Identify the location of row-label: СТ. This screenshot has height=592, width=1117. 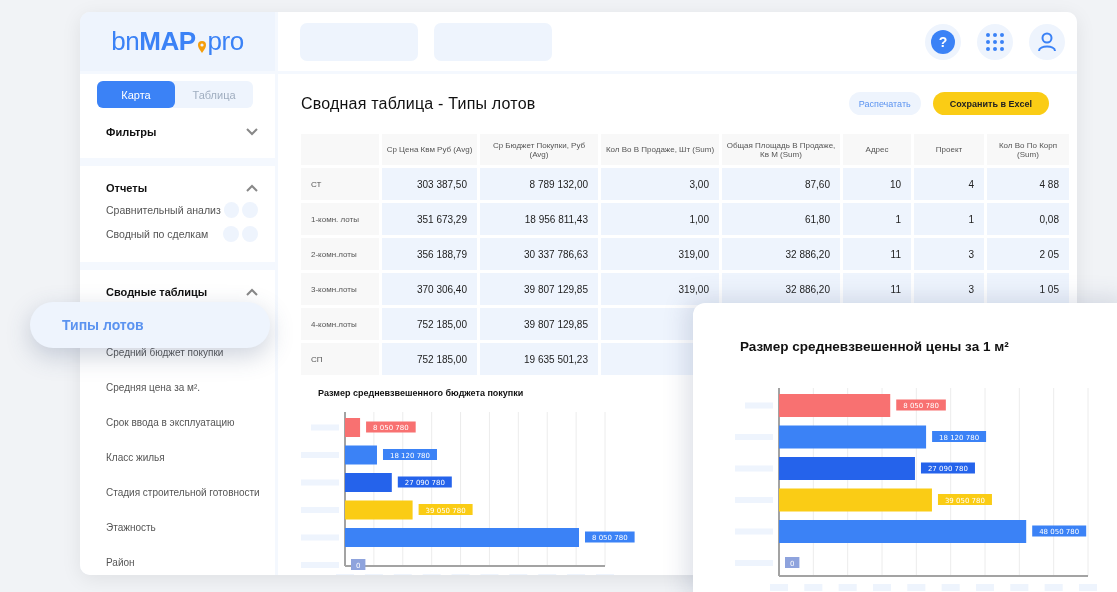
(340, 184).